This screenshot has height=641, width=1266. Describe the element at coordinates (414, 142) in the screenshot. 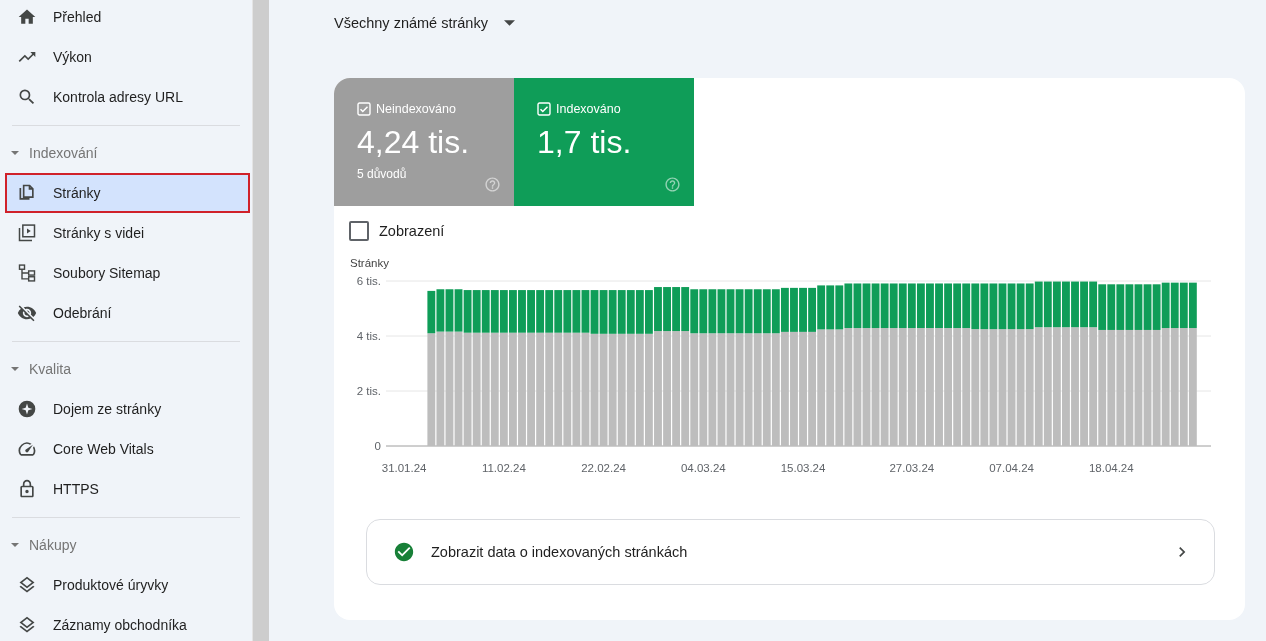

I see `tile-value: 4,24 tis.` at that location.